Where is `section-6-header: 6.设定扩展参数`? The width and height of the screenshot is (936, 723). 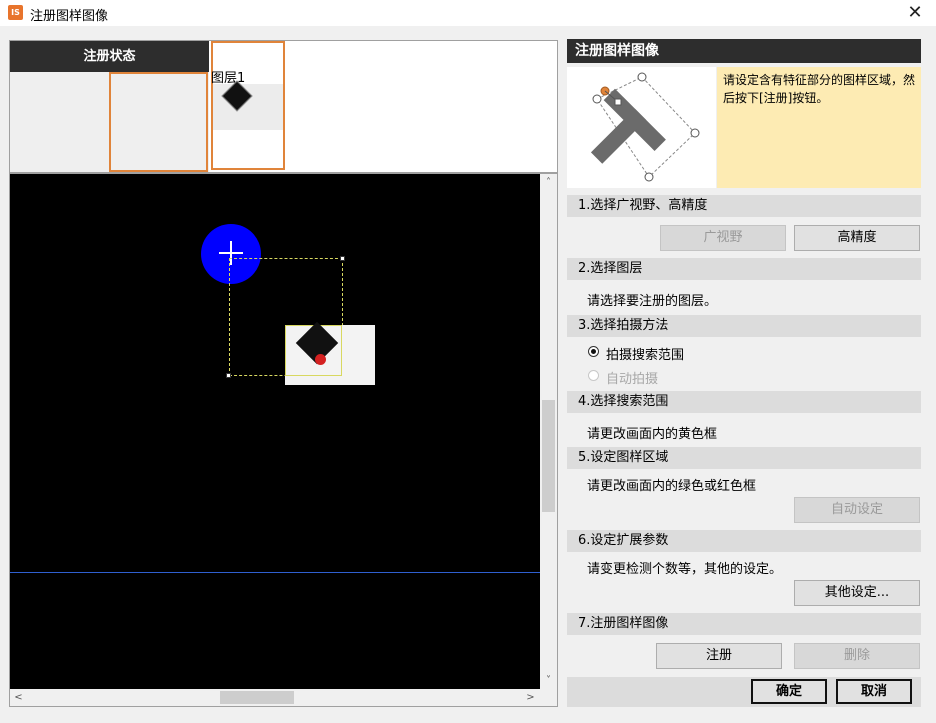 section-6-header: 6.设定扩展参数 is located at coordinates (744, 541).